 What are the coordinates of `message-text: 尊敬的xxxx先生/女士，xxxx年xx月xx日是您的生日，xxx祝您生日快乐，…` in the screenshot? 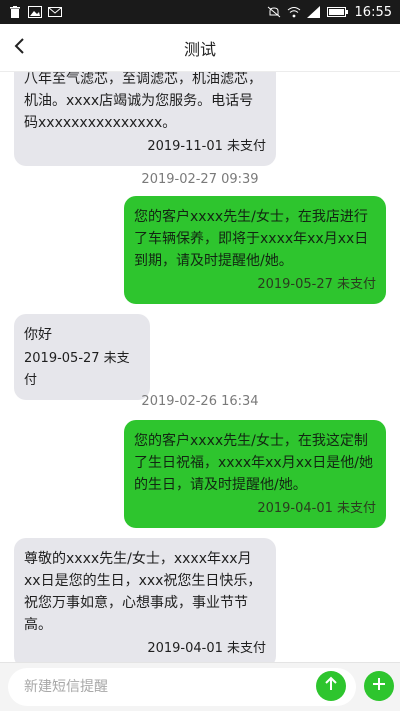 It's located at (143, 592).